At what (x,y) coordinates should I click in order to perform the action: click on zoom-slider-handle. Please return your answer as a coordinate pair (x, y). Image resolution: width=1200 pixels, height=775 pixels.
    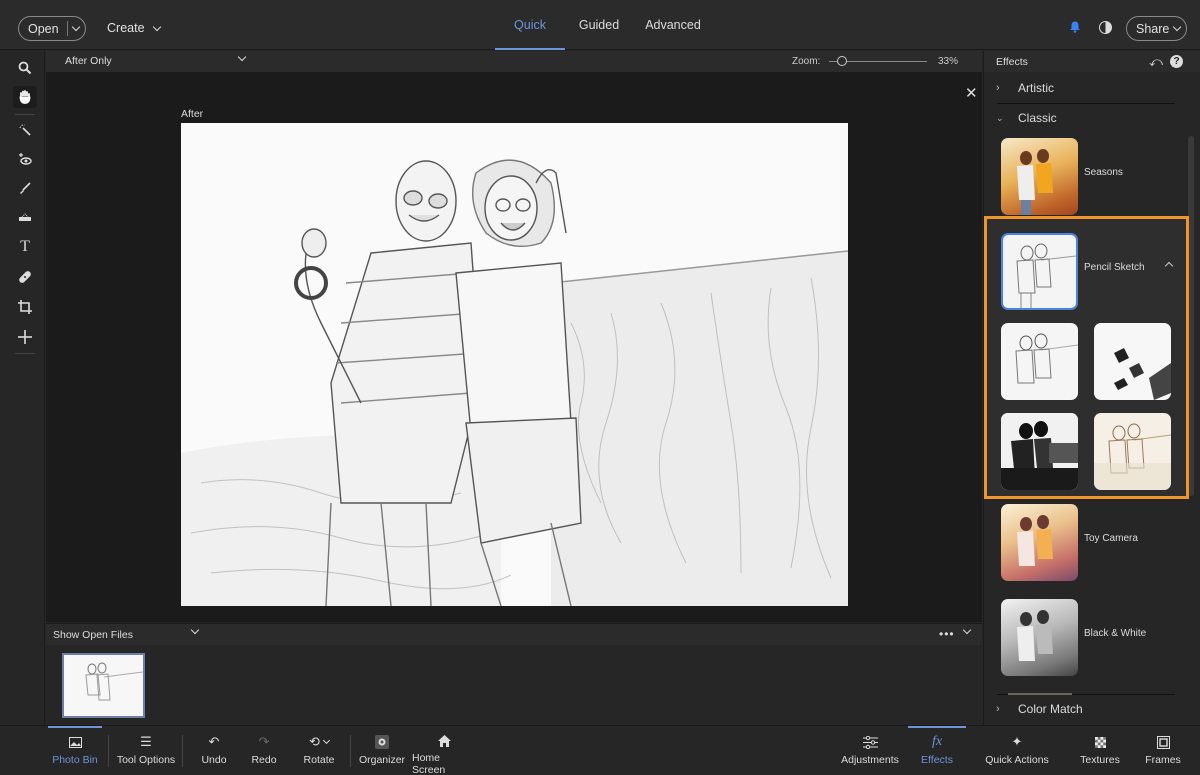
    Looking at the image, I should click on (842, 61).